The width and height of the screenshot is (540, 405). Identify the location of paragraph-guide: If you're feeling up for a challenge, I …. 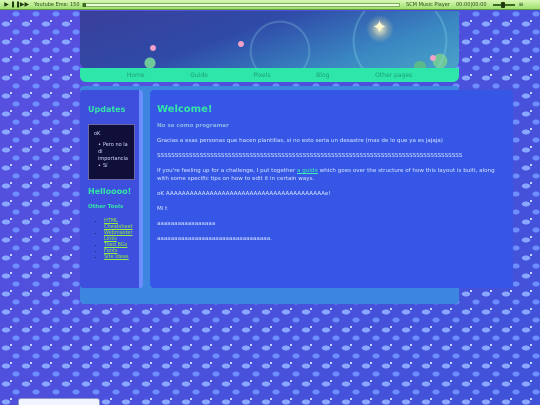
(332, 175).